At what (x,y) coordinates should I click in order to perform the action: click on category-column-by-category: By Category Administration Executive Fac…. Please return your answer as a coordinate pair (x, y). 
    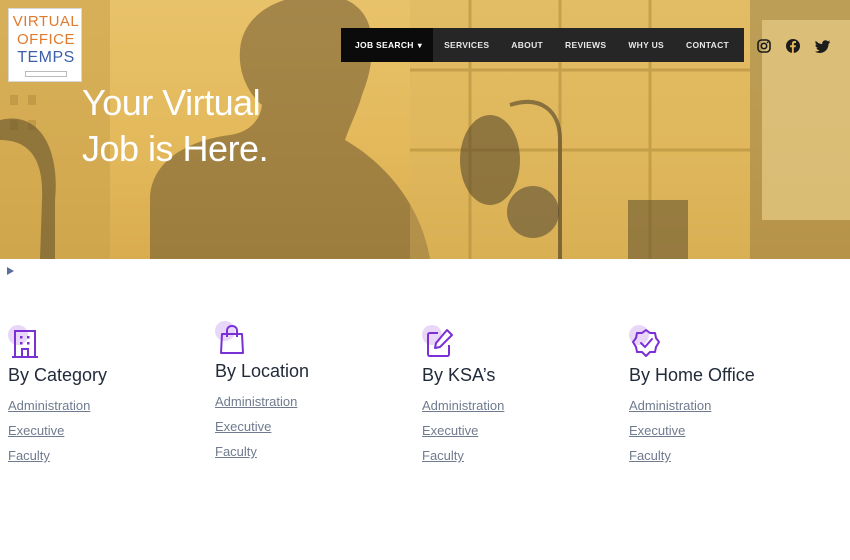
    Looking at the image, I should click on (108, 394).